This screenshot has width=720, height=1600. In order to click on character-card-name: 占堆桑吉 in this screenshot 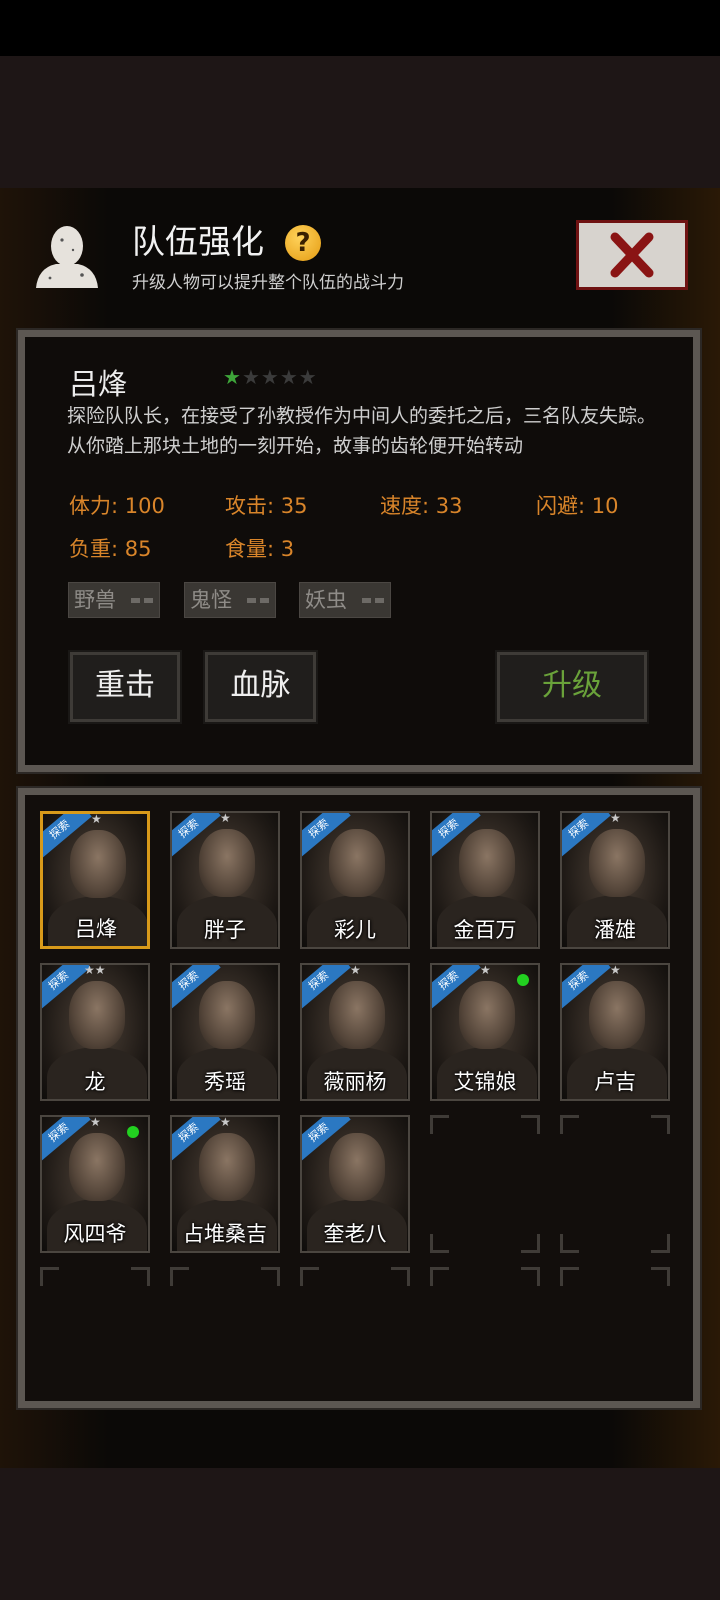, I will do `click(225, 1234)`.